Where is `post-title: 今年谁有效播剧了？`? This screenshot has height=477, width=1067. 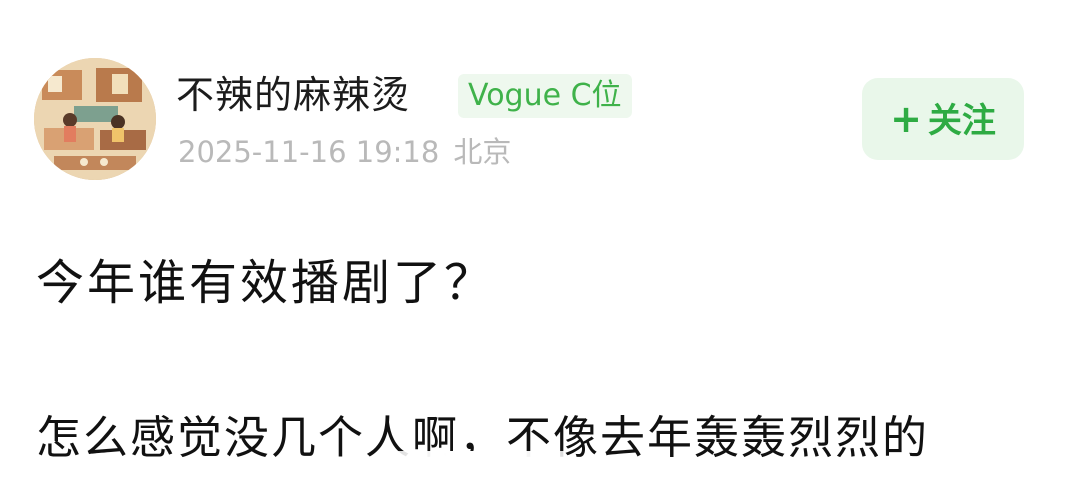
post-title: 今年谁有效播剧了？ is located at coordinates (266, 283).